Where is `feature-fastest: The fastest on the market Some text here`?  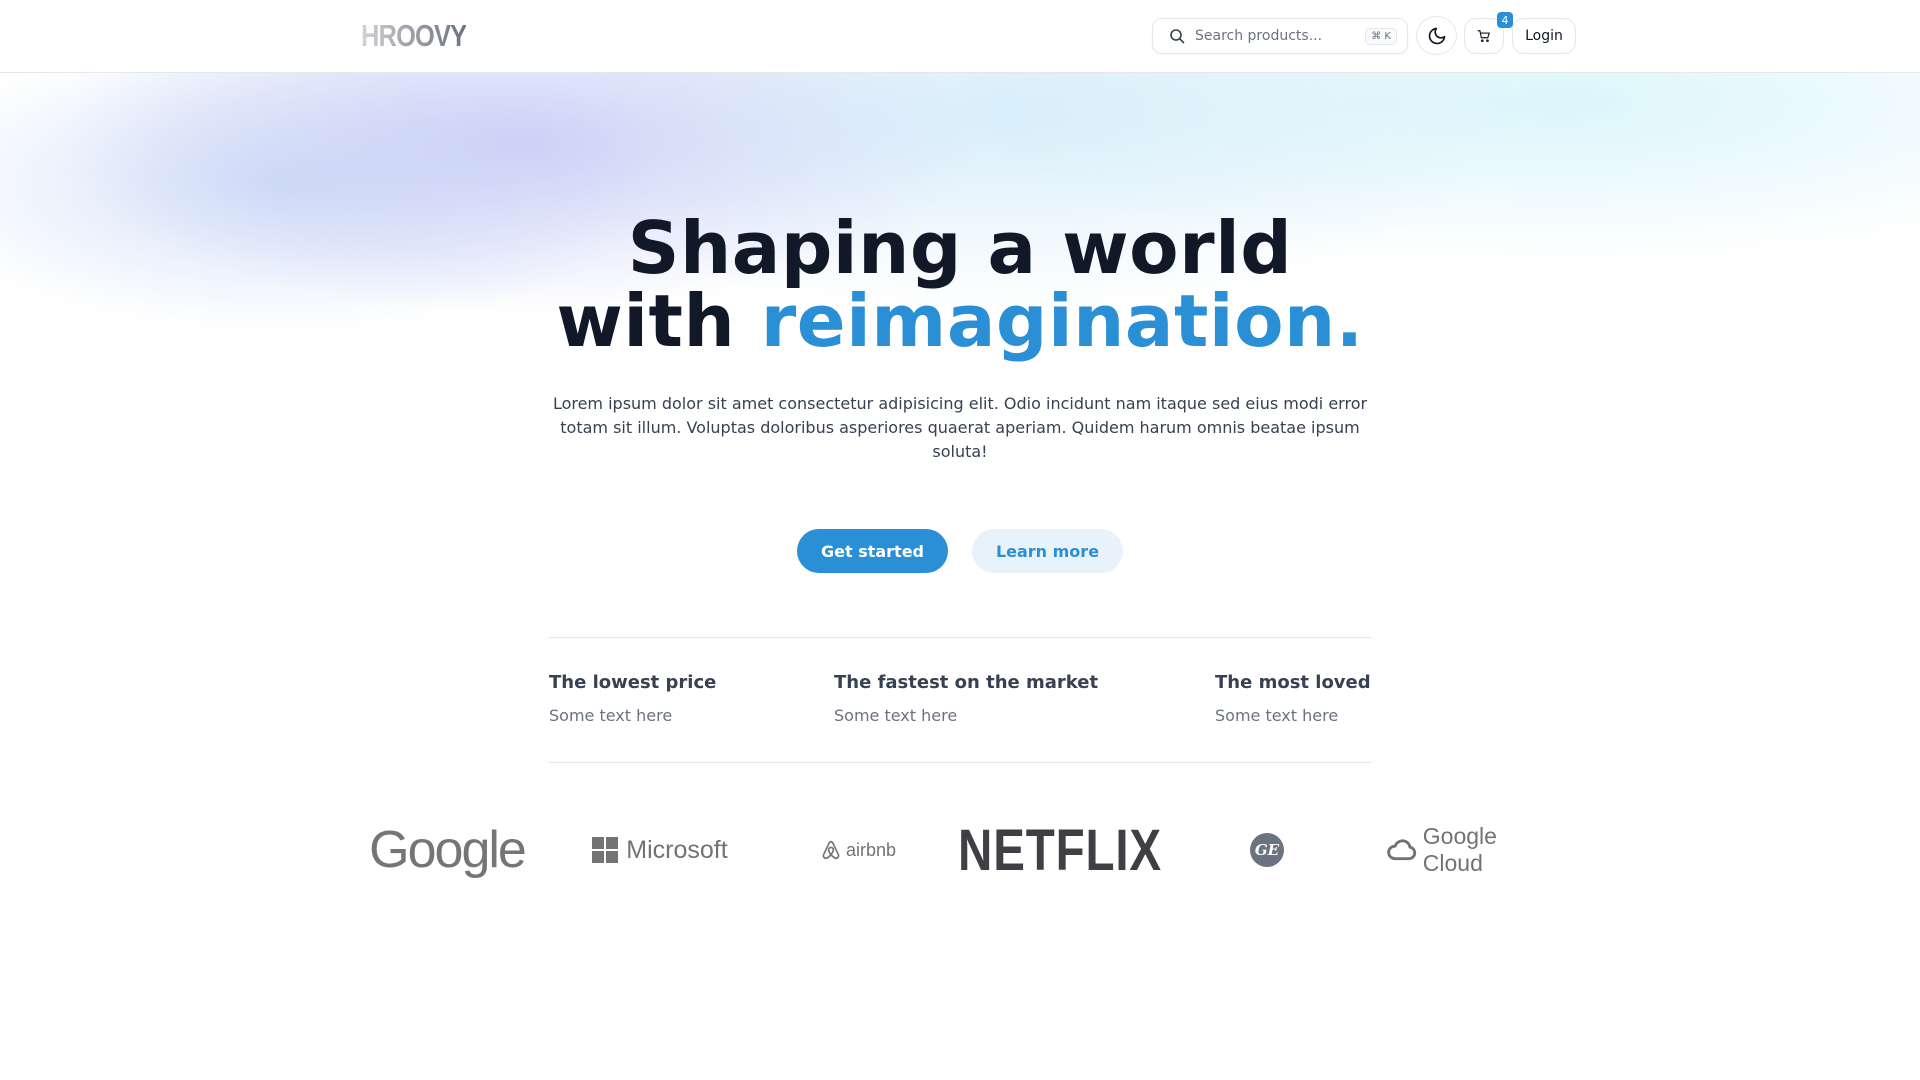
feature-fastest: The fastest on the market Some text here is located at coordinates (966, 698).